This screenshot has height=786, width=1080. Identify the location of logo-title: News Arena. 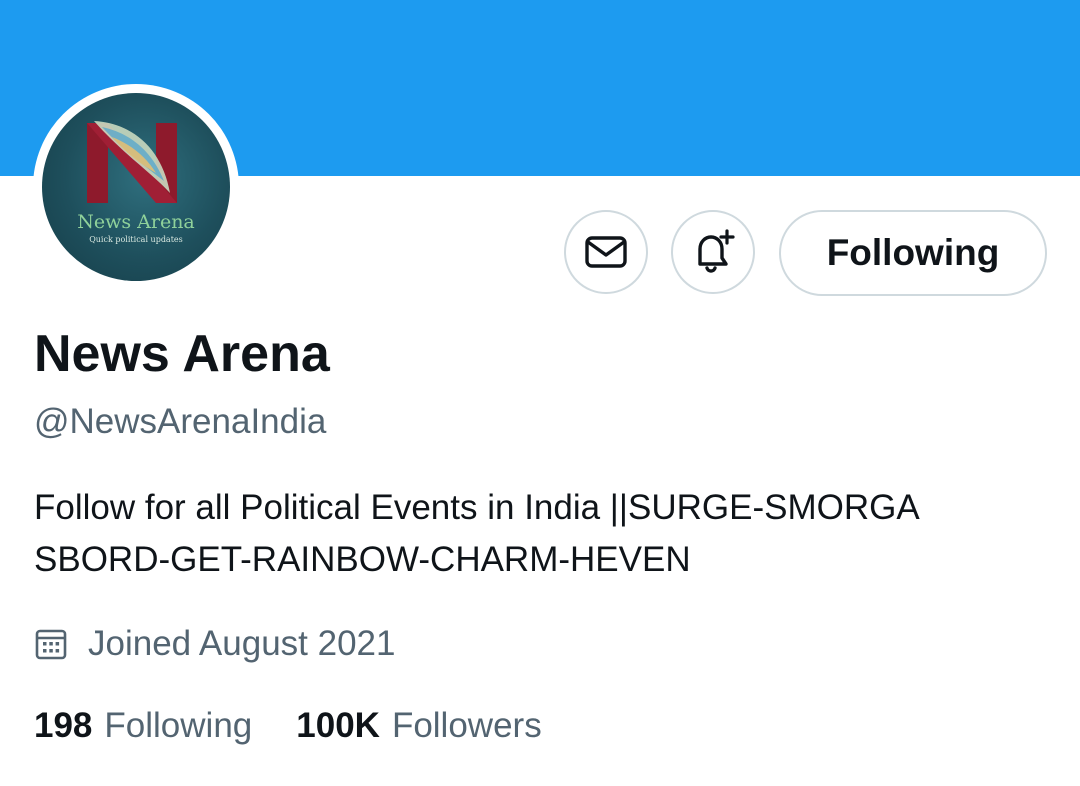
(136, 222).